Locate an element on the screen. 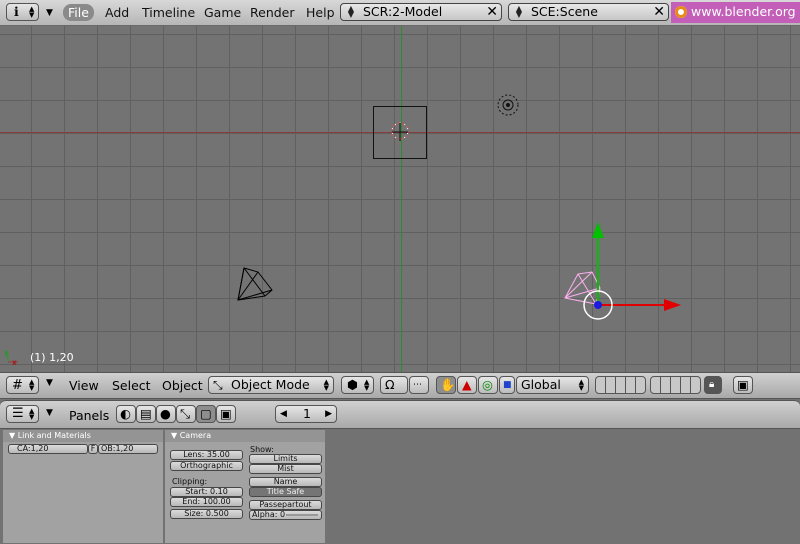 This screenshot has height=544, width=800. viewport-status: (1) 1,20 is located at coordinates (52, 357).